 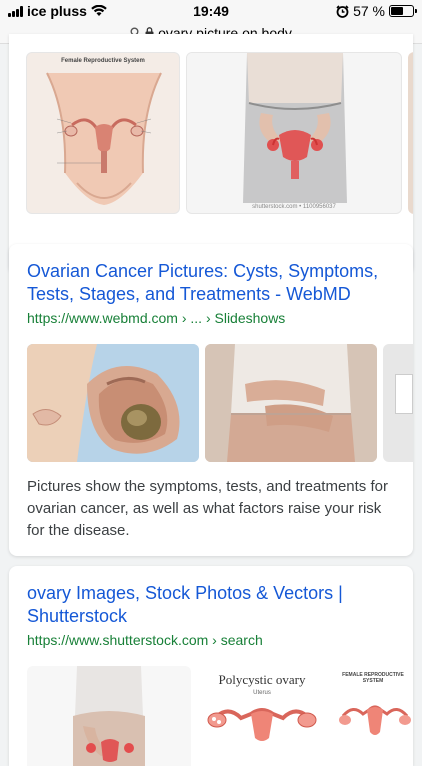 What do you see at coordinates (262, 724) in the screenshot?
I see `polycystic-ovary-illustration` at bounding box center [262, 724].